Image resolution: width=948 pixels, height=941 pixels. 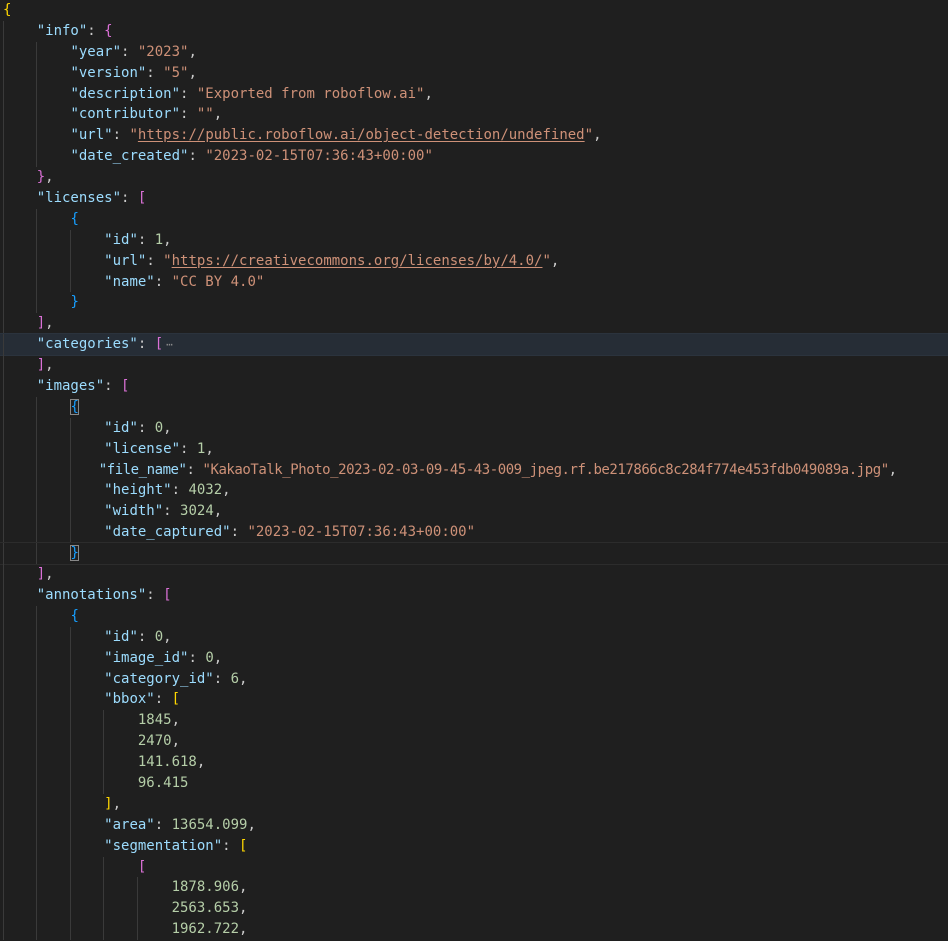 I want to click on code-line: "image_id": 0,, so click(x=474, y=658).